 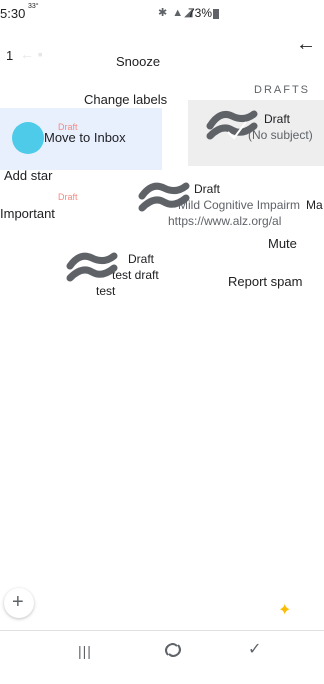 I want to click on menu-item-report-spam: Report spam, so click(x=265, y=281).